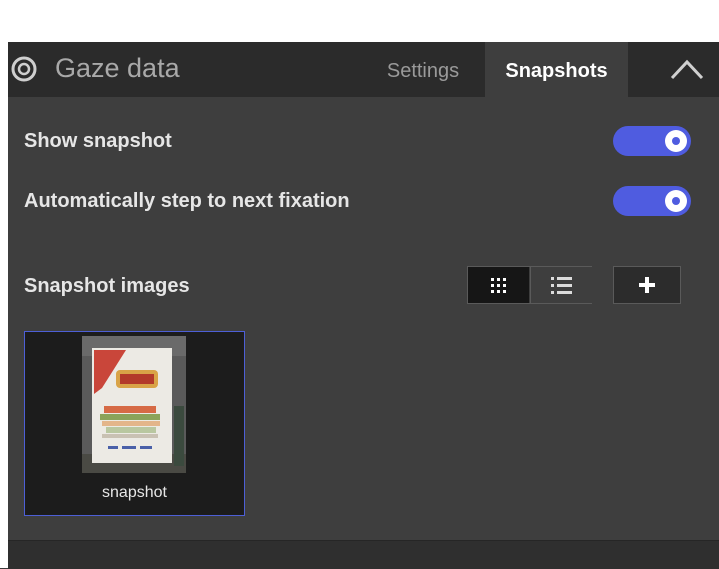 Image resolution: width=719 pixels, height=569 pixels. Describe the element at coordinates (652, 201) in the screenshot. I see `auto-step-toggle` at that location.